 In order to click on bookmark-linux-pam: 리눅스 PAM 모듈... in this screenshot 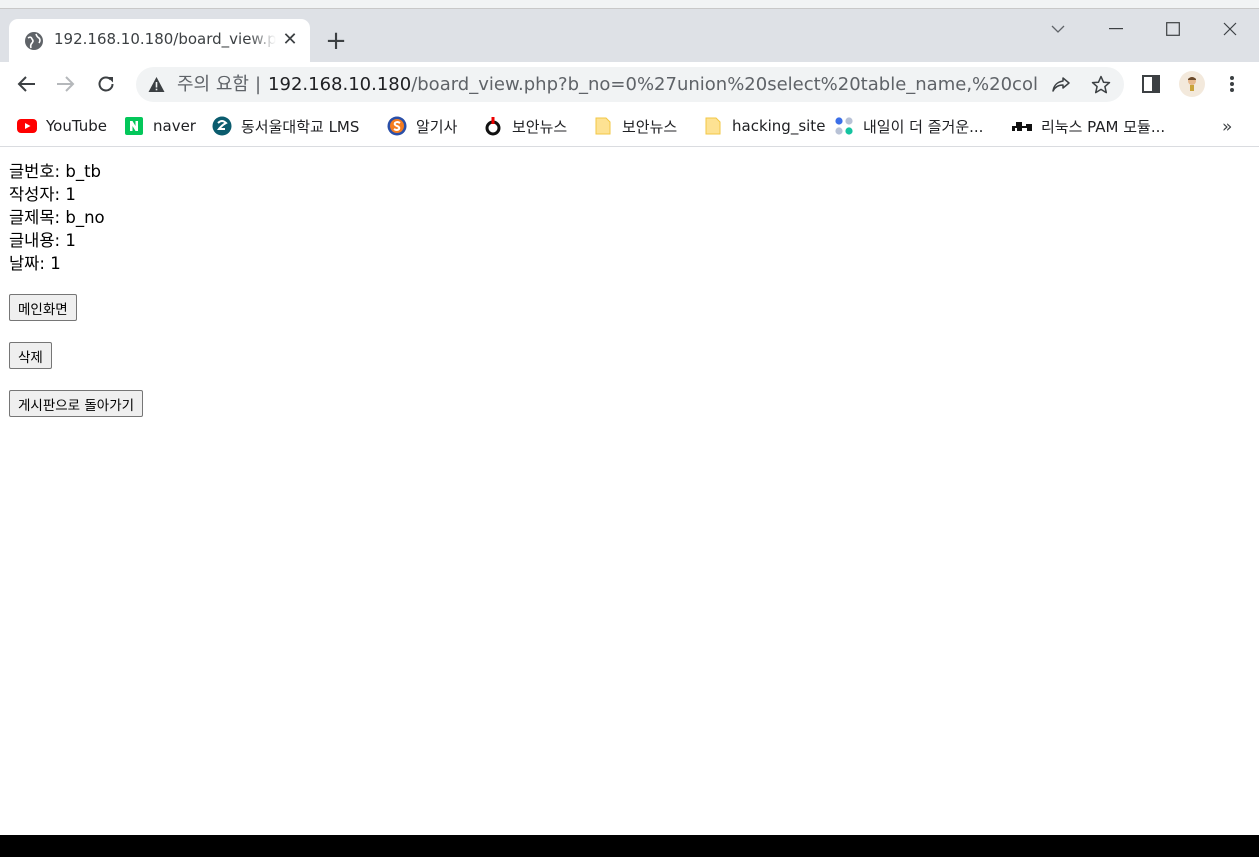, I will do `click(1088, 126)`.